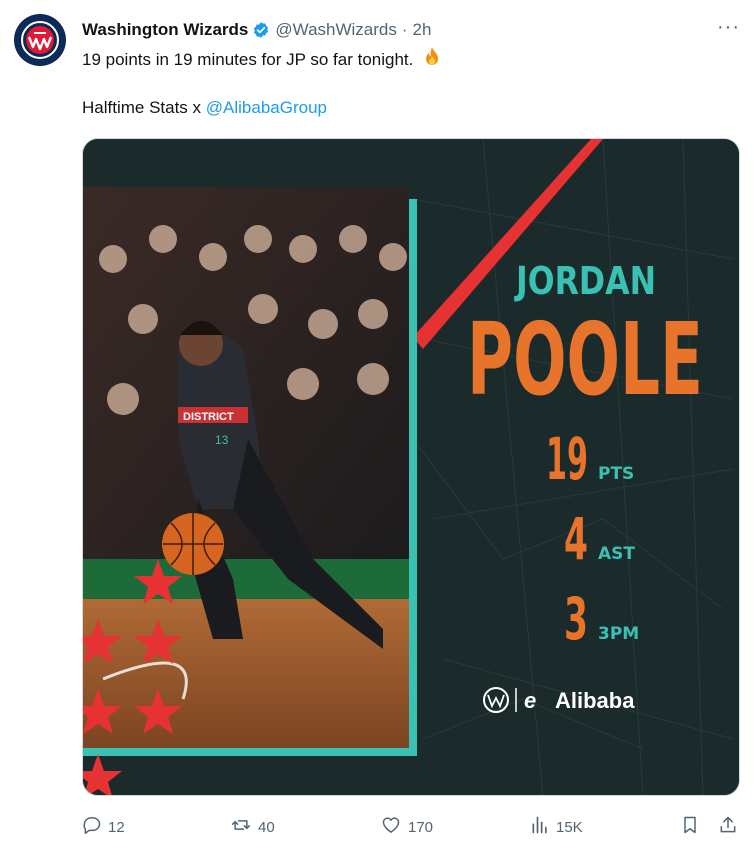 The height and width of the screenshot is (854, 754). I want to click on views-icon, so click(540, 827).